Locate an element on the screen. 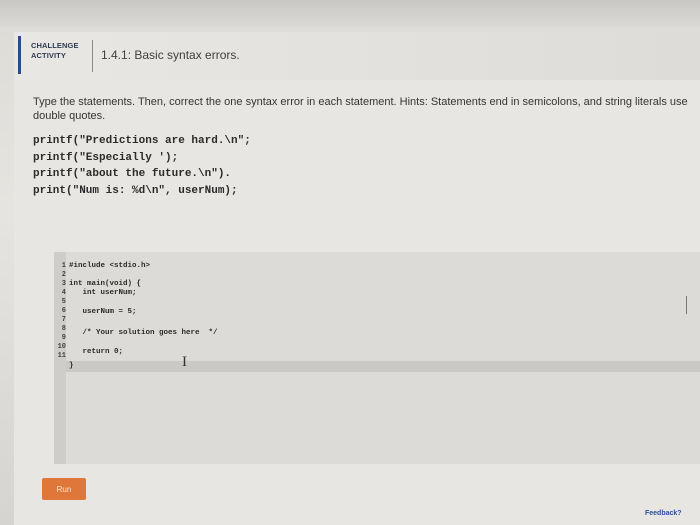 This screenshot has height=525, width=700. active-line-highlight is located at coordinates (377, 366).